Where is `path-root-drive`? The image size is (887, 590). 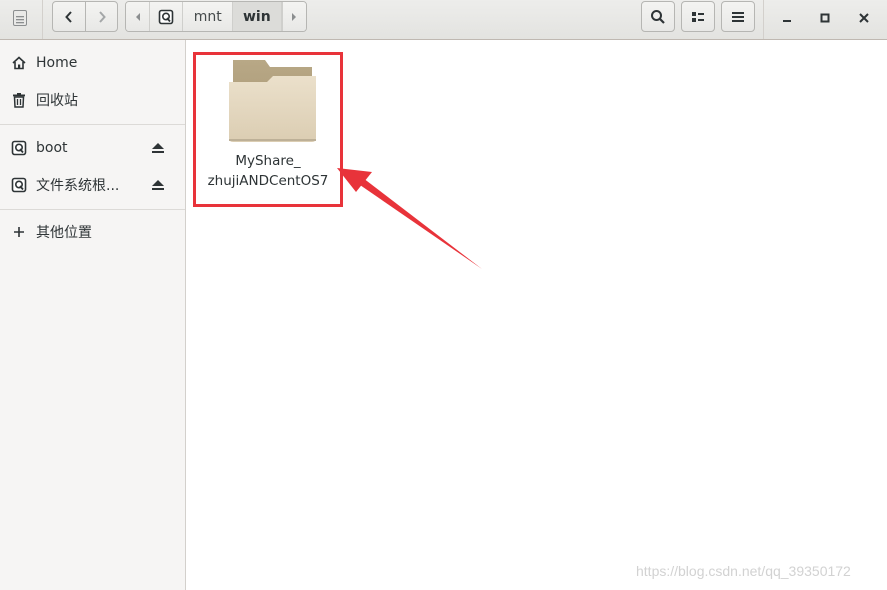
path-root-drive is located at coordinates (167, 16).